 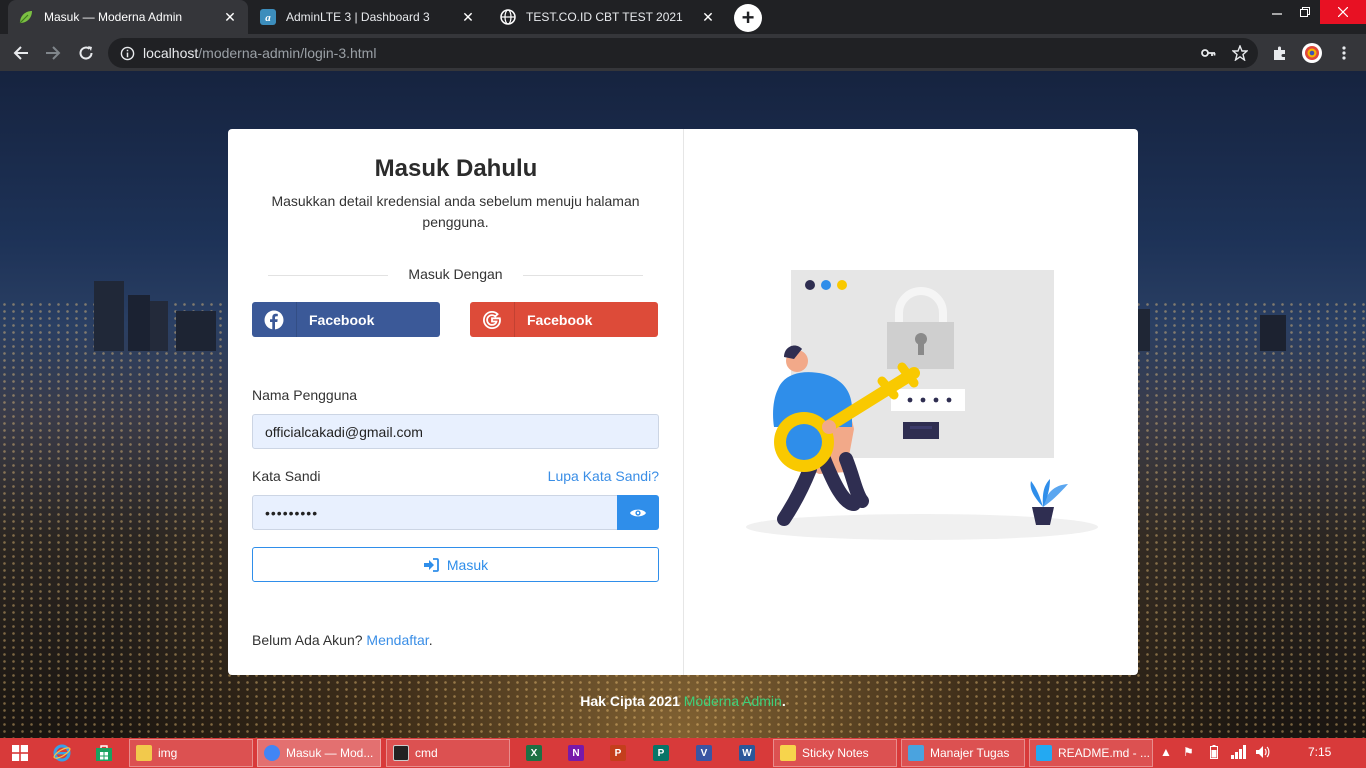 What do you see at coordinates (1239, 753) in the screenshot?
I see `network-signal-icon` at bounding box center [1239, 753].